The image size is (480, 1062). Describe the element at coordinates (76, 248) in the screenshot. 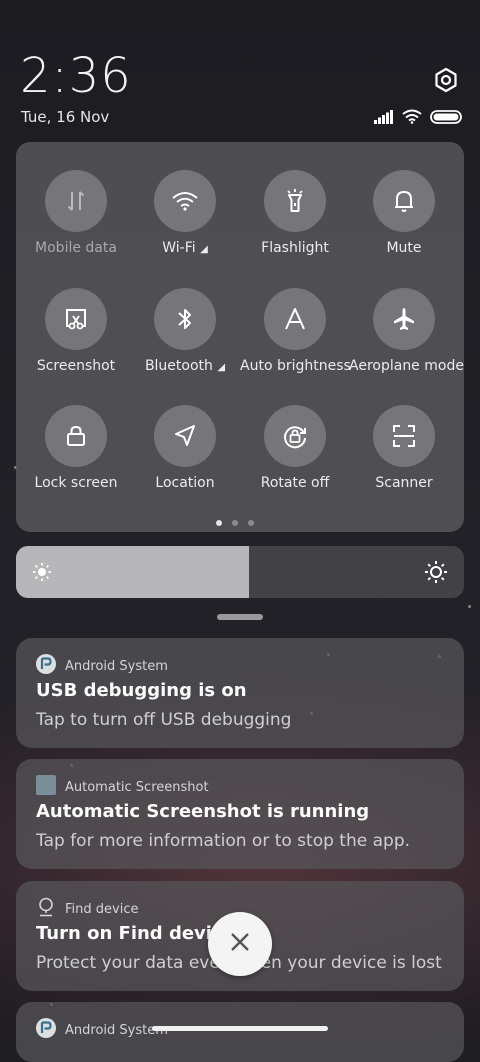

I see `tile-label: Mobile data` at that location.